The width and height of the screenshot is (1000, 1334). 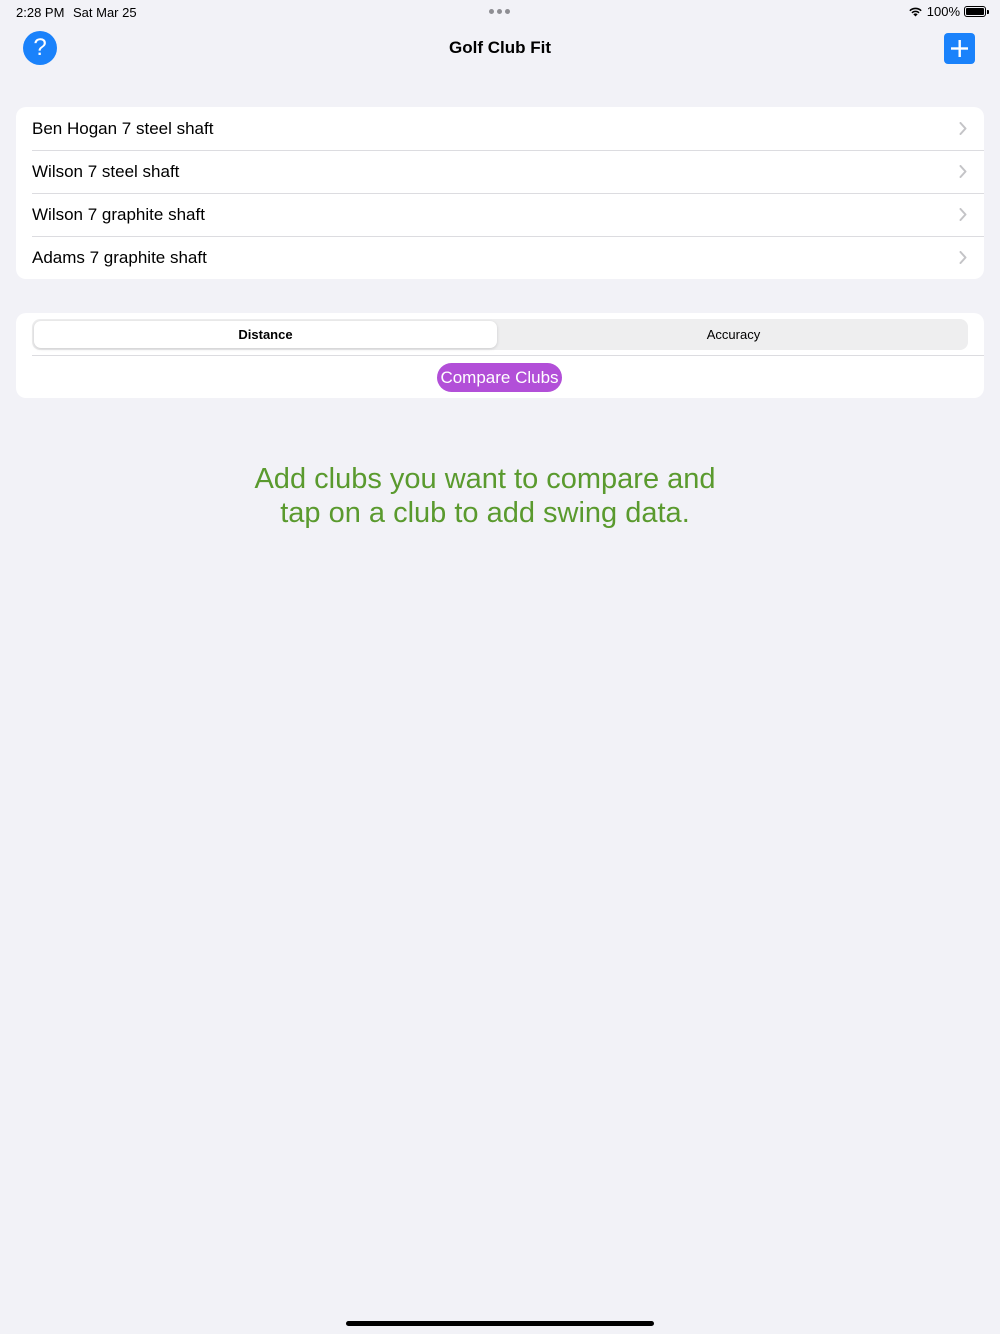 What do you see at coordinates (500, 257) in the screenshot?
I see `club-row-adams-7-graphite: Adams 7 graphite shaft` at bounding box center [500, 257].